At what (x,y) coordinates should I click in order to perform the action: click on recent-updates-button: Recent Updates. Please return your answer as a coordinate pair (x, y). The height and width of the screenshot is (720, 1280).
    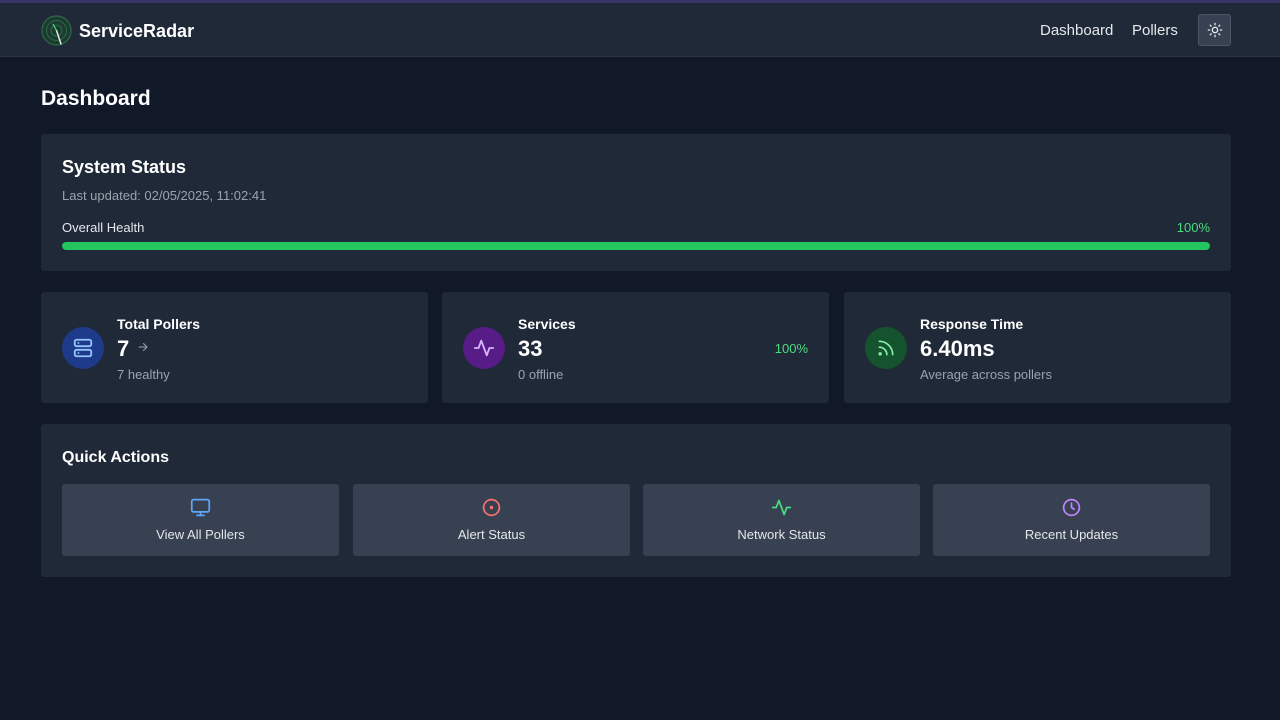
    Looking at the image, I should click on (1071, 520).